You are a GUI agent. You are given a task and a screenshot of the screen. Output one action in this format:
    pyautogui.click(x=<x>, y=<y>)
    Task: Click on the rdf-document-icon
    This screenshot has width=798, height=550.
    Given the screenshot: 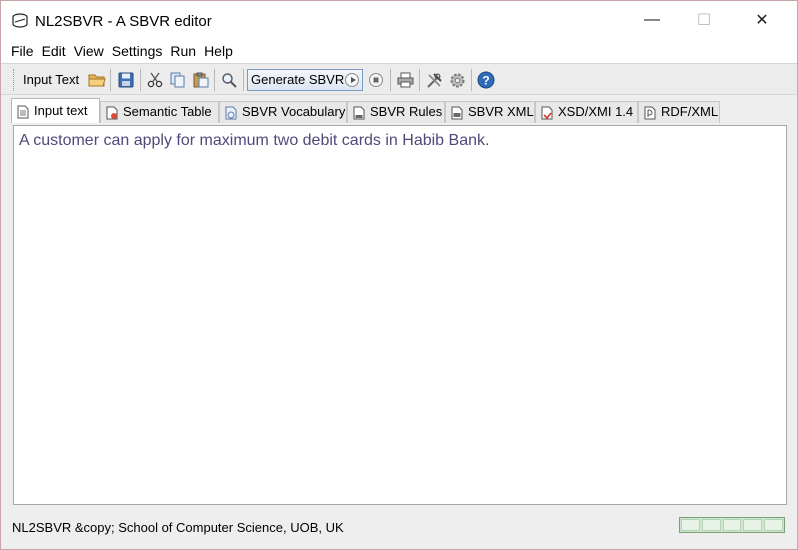 What is the action you would take?
    pyautogui.click(x=650, y=113)
    